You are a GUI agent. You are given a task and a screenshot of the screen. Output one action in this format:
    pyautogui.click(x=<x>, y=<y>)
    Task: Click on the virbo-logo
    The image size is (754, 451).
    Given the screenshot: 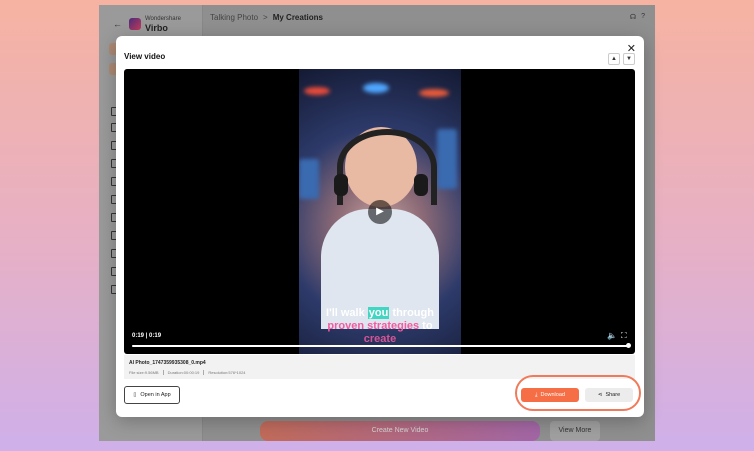 What is the action you would take?
    pyautogui.click(x=135, y=24)
    